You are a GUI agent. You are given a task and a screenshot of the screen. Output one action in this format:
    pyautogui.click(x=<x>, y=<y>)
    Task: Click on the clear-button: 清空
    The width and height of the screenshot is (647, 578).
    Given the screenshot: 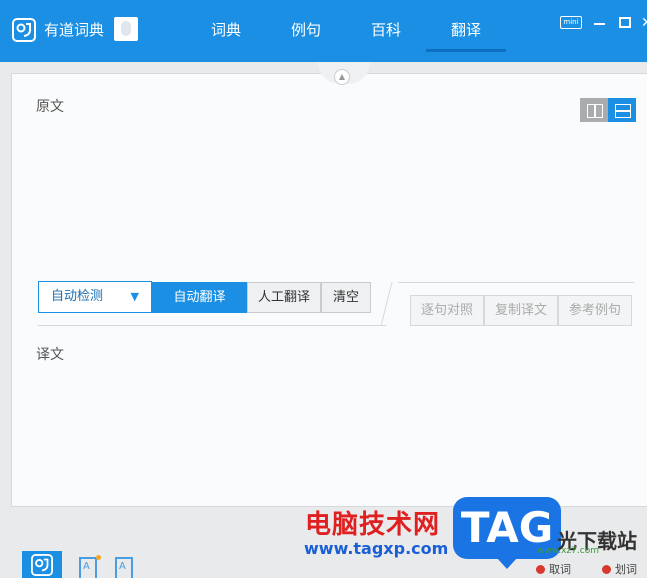 What is the action you would take?
    pyautogui.click(x=346, y=297)
    